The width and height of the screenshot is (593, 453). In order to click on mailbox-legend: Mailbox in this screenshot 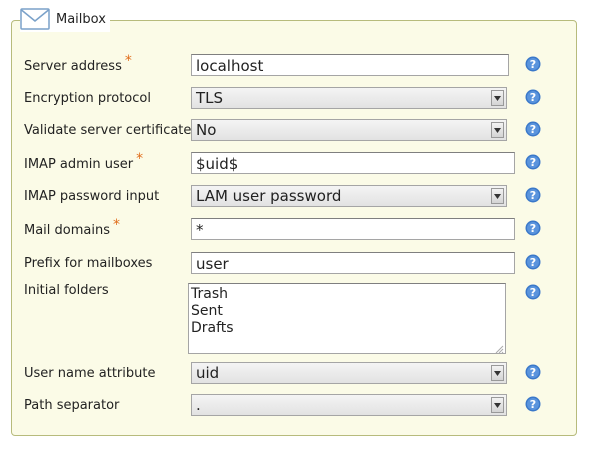, I will do `click(65, 19)`.